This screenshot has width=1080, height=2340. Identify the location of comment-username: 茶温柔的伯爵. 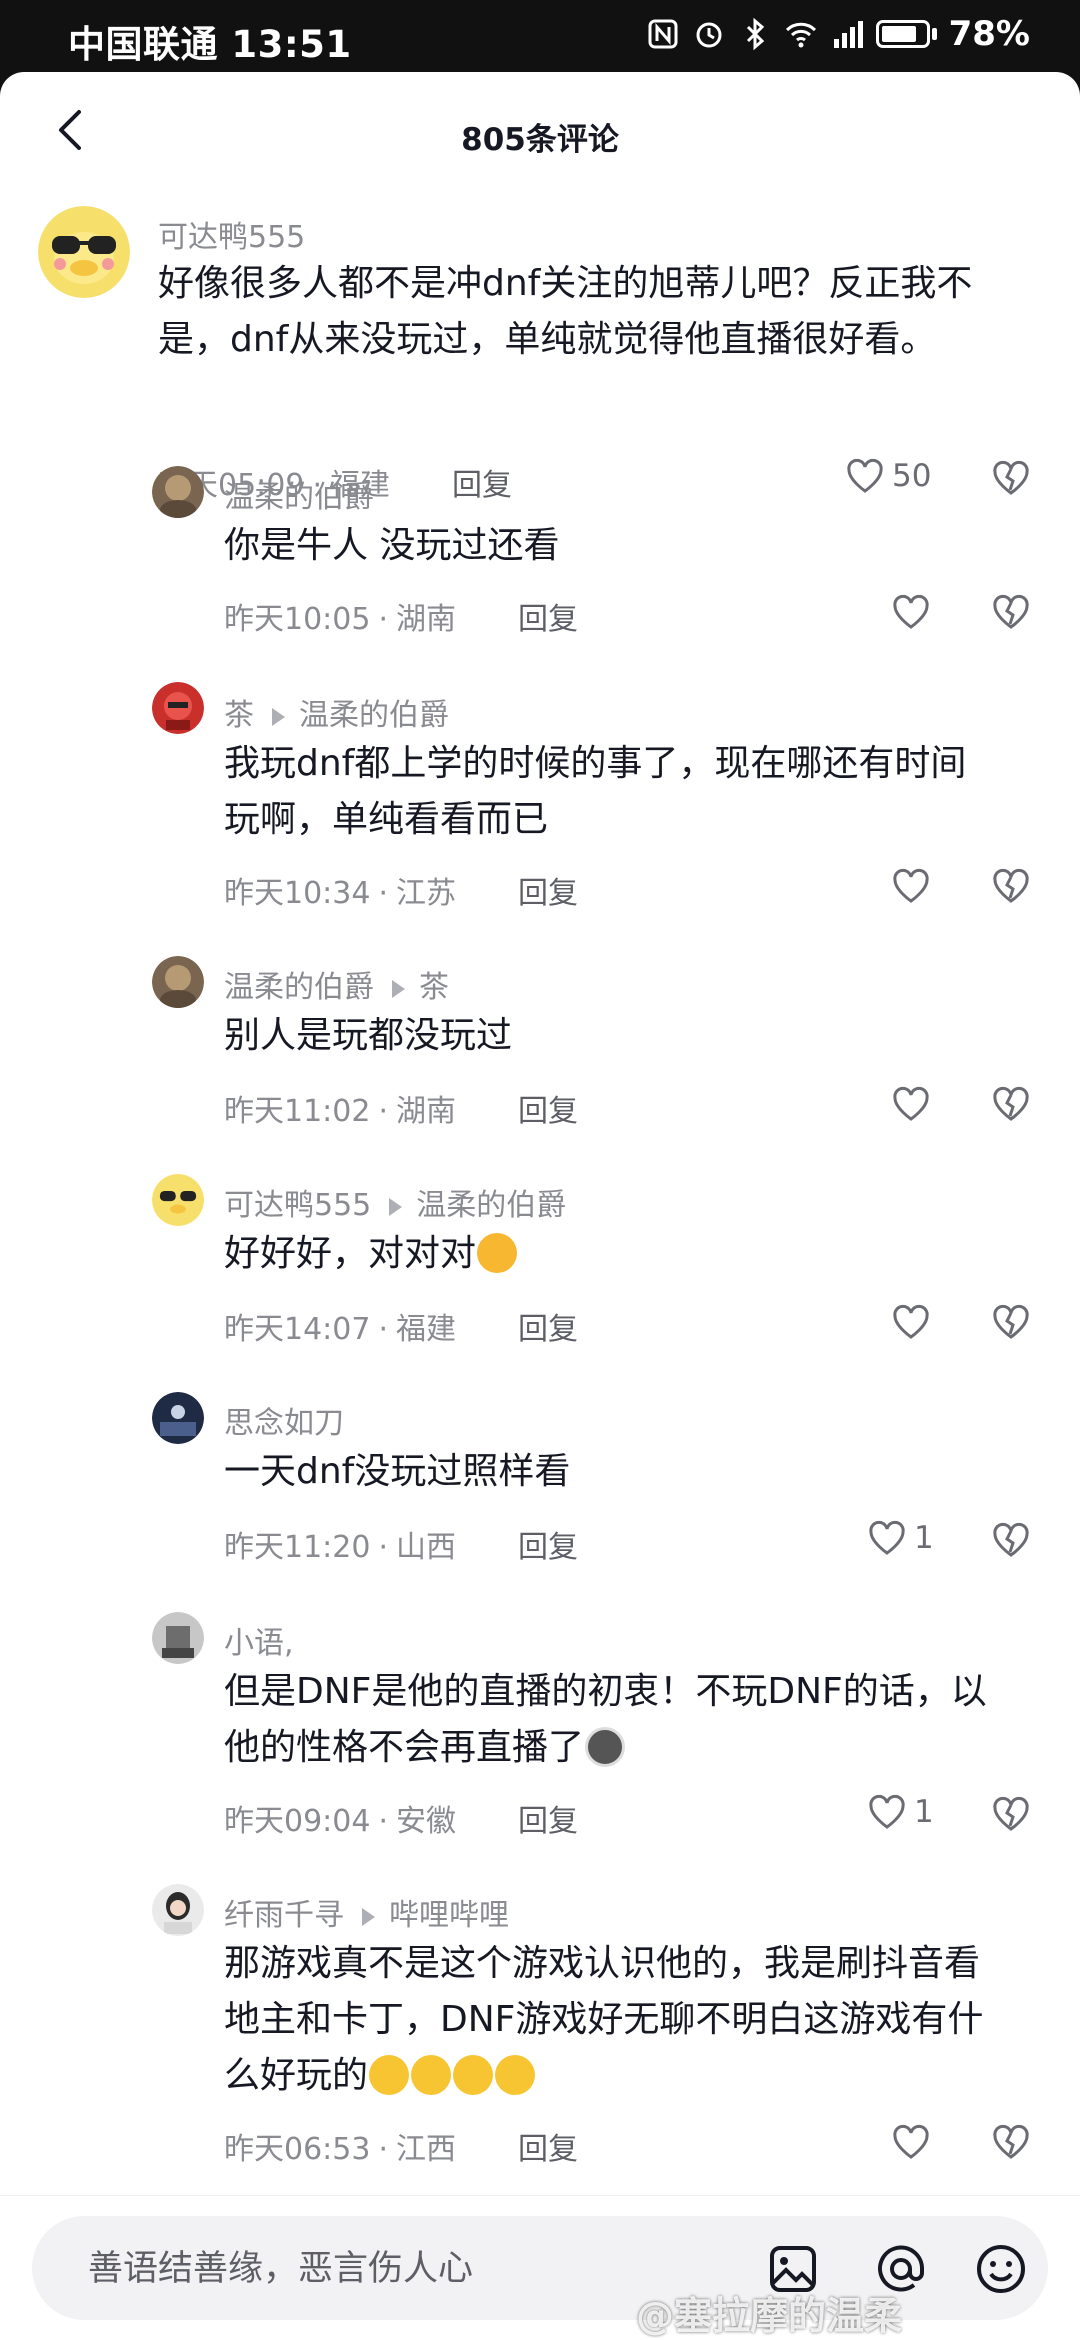
(336, 712).